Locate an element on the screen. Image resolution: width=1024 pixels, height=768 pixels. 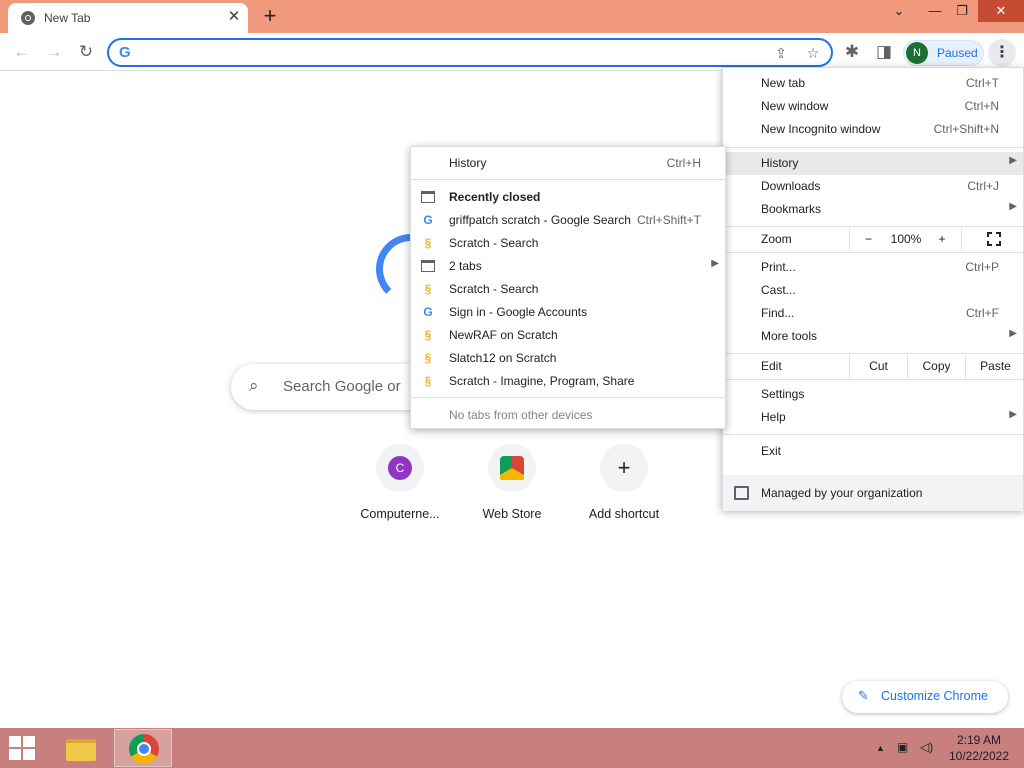
zoom-out-button: − is located at coordinates (868, 239).